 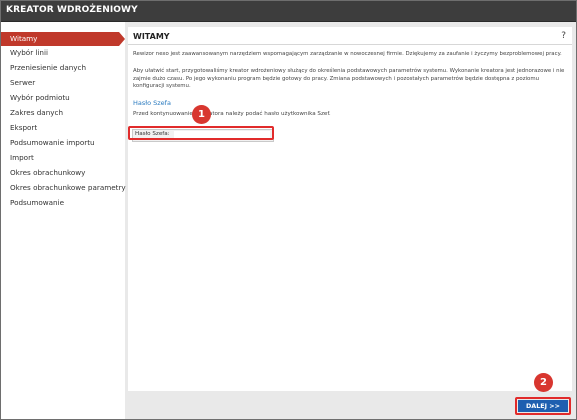 I want to click on sidebar-item-label: Okres obrachunkowe parametry, so click(x=68, y=187).